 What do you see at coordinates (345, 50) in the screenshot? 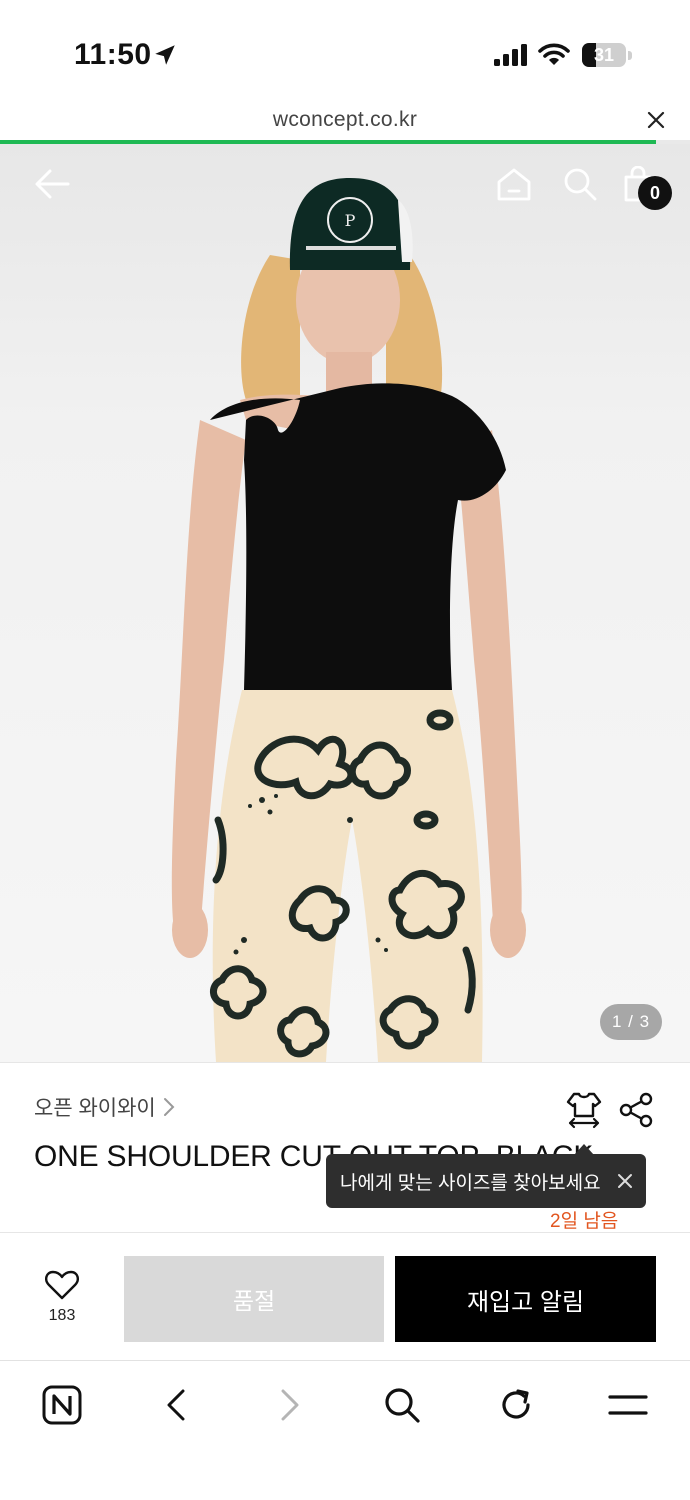
I see `status-bar: 11:50 31` at bounding box center [345, 50].